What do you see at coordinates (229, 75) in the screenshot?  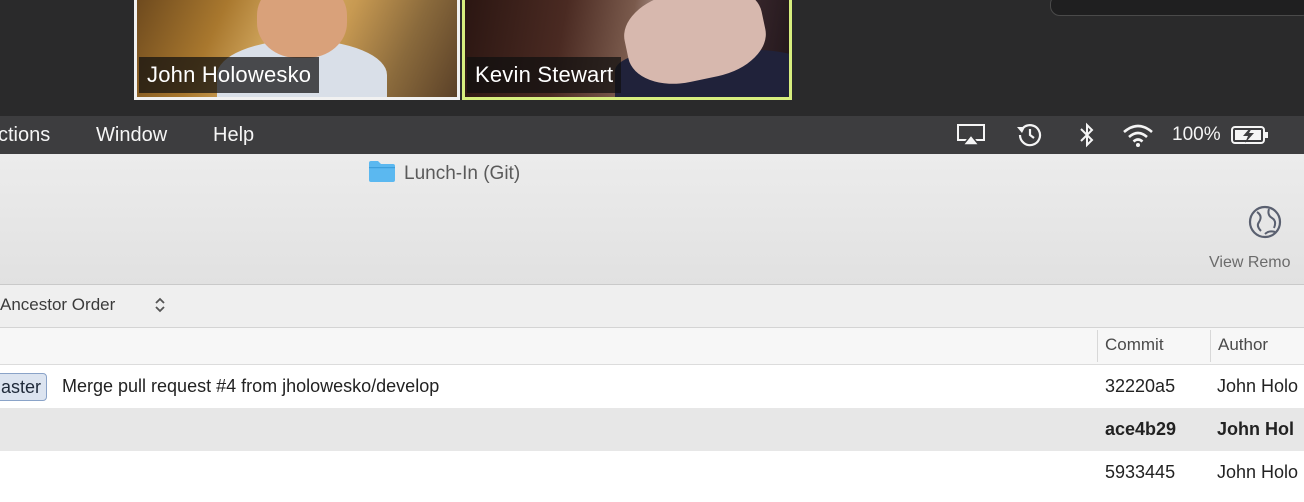 I see `participant-name-tag: John Holowesko` at bounding box center [229, 75].